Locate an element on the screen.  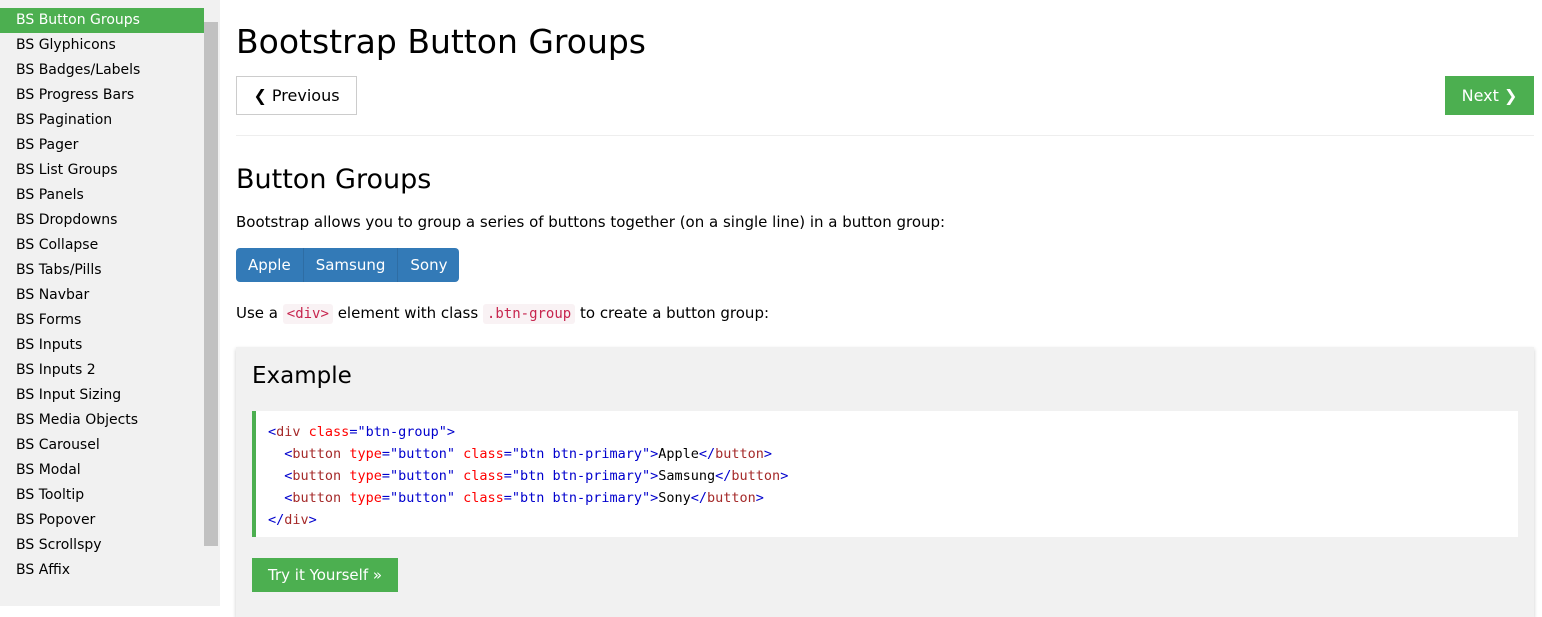
usage-post: to create a button group: is located at coordinates (672, 313).